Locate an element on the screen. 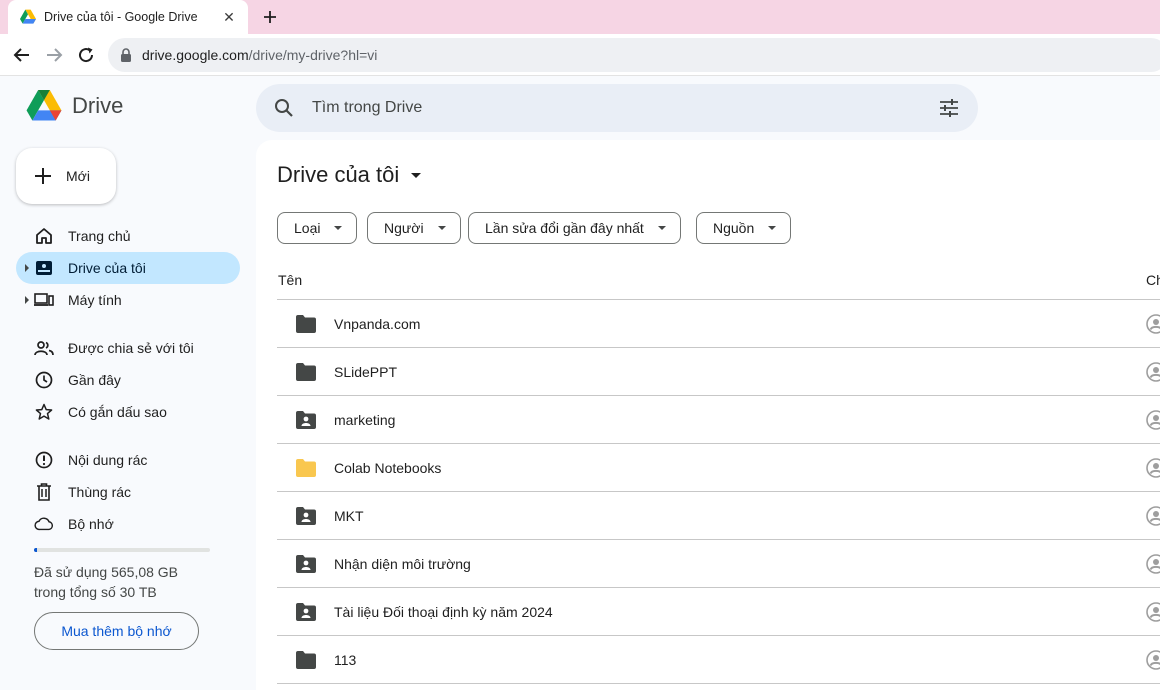 This screenshot has height=690, width=1160. sidebar-item-label: Drive của tôi is located at coordinates (107, 268).